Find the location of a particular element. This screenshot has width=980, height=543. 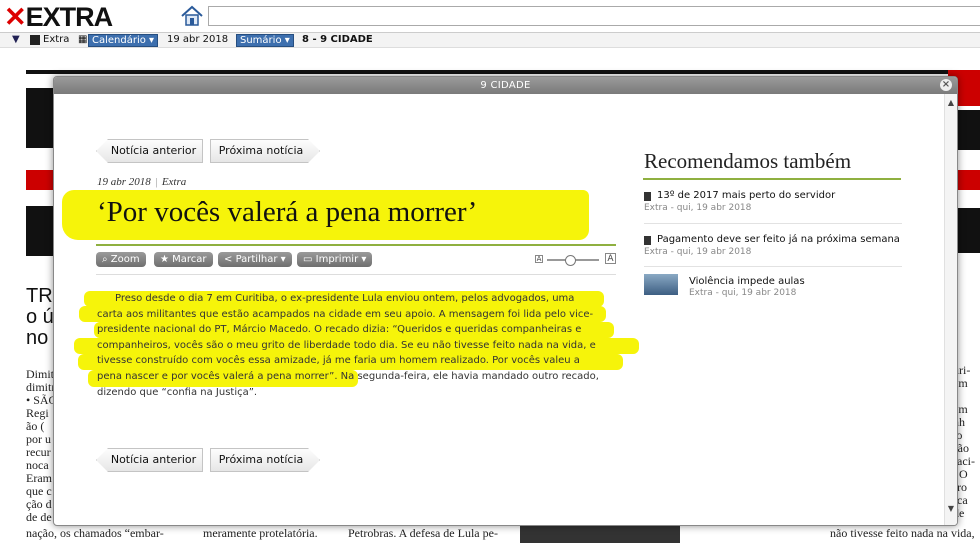

scroll-down-icon: ▼ is located at coordinates (951, 508).